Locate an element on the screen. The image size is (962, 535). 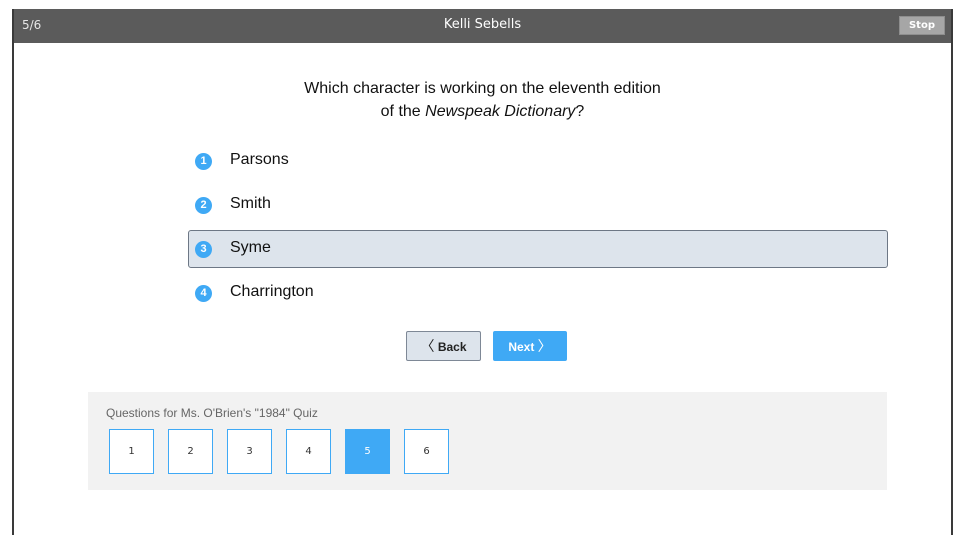
top-bar: 5/6 Kelli Sebells Stop is located at coordinates (482, 26).